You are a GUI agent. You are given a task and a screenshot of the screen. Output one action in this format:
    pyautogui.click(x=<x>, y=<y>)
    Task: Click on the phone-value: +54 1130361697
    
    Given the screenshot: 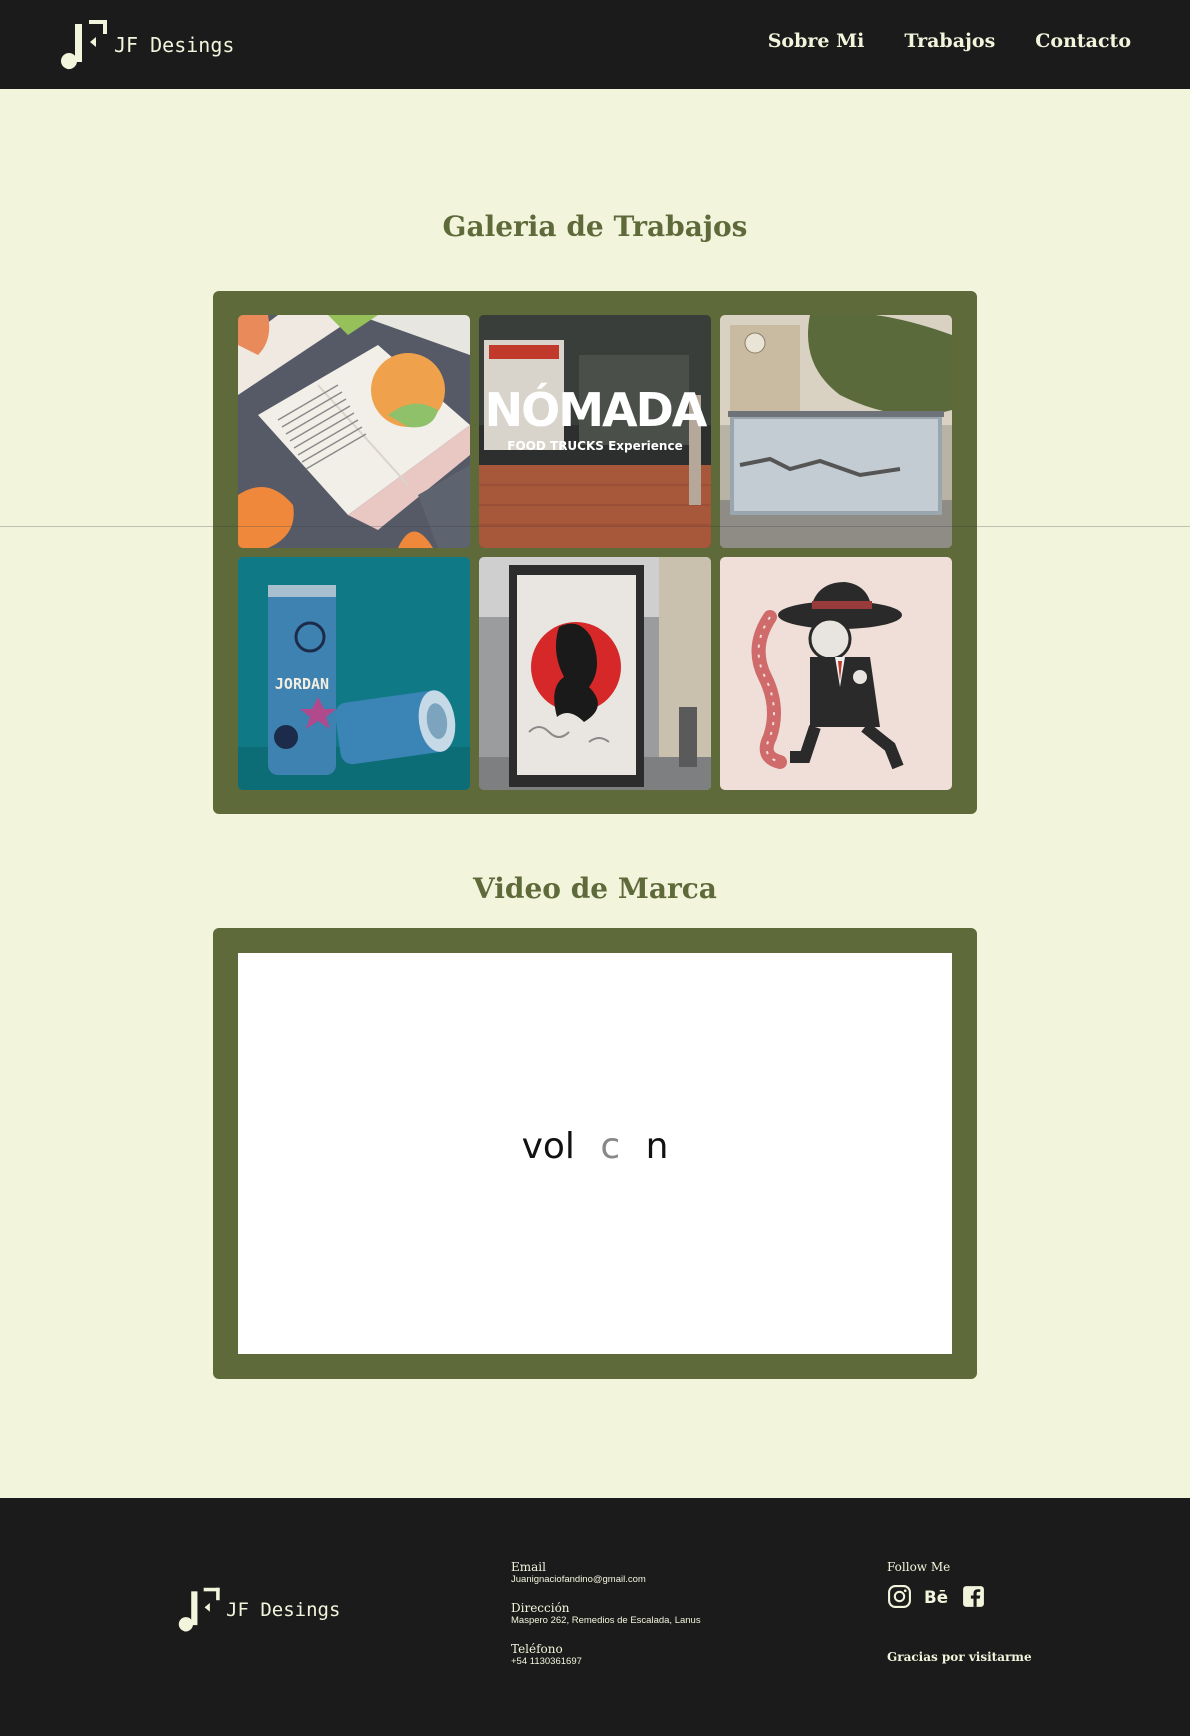 What is the action you would take?
    pyautogui.click(x=606, y=1662)
    